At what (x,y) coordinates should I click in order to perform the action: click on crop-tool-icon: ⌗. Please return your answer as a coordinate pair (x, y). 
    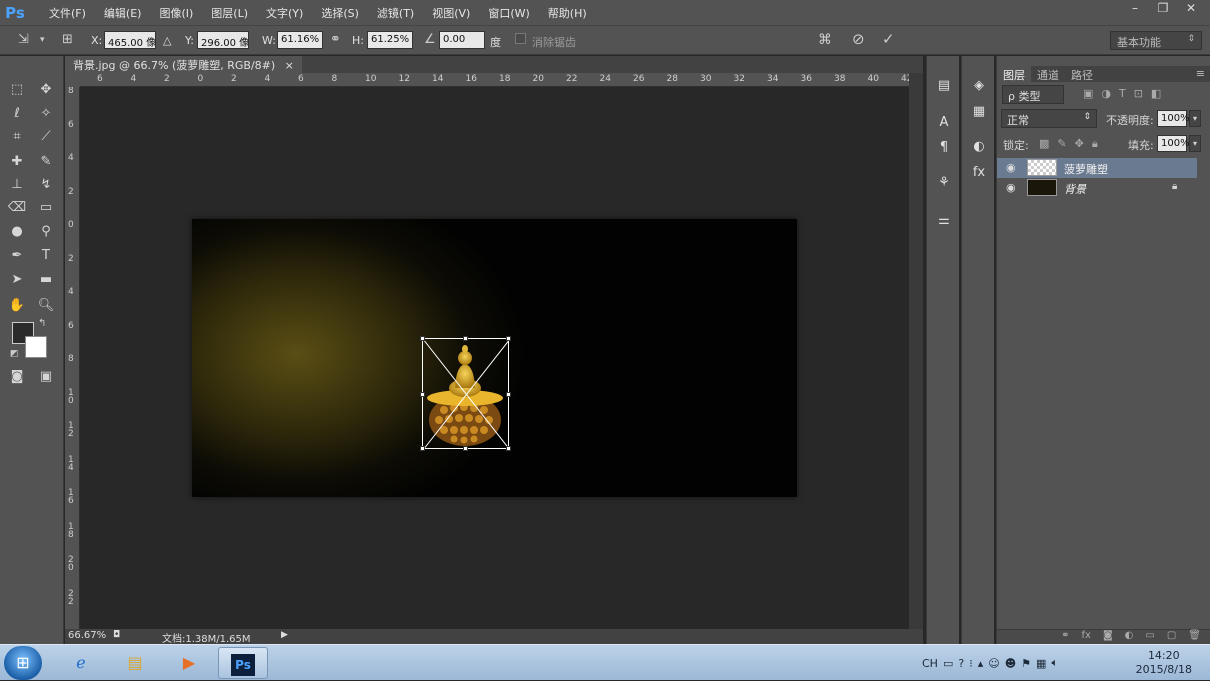
    Looking at the image, I should click on (17, 137).